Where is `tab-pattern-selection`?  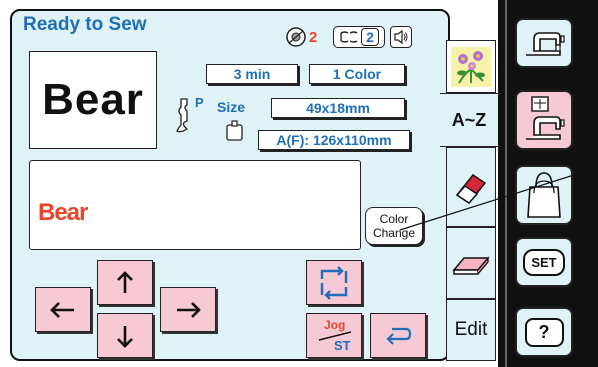
tab-pattern-selection is located at coordinates (471, 66).